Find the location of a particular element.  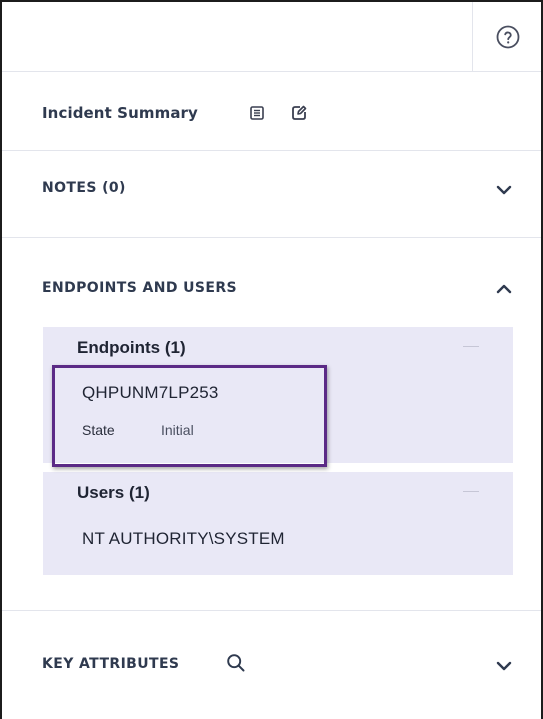

search-icon is located at coordinates (236, 663).